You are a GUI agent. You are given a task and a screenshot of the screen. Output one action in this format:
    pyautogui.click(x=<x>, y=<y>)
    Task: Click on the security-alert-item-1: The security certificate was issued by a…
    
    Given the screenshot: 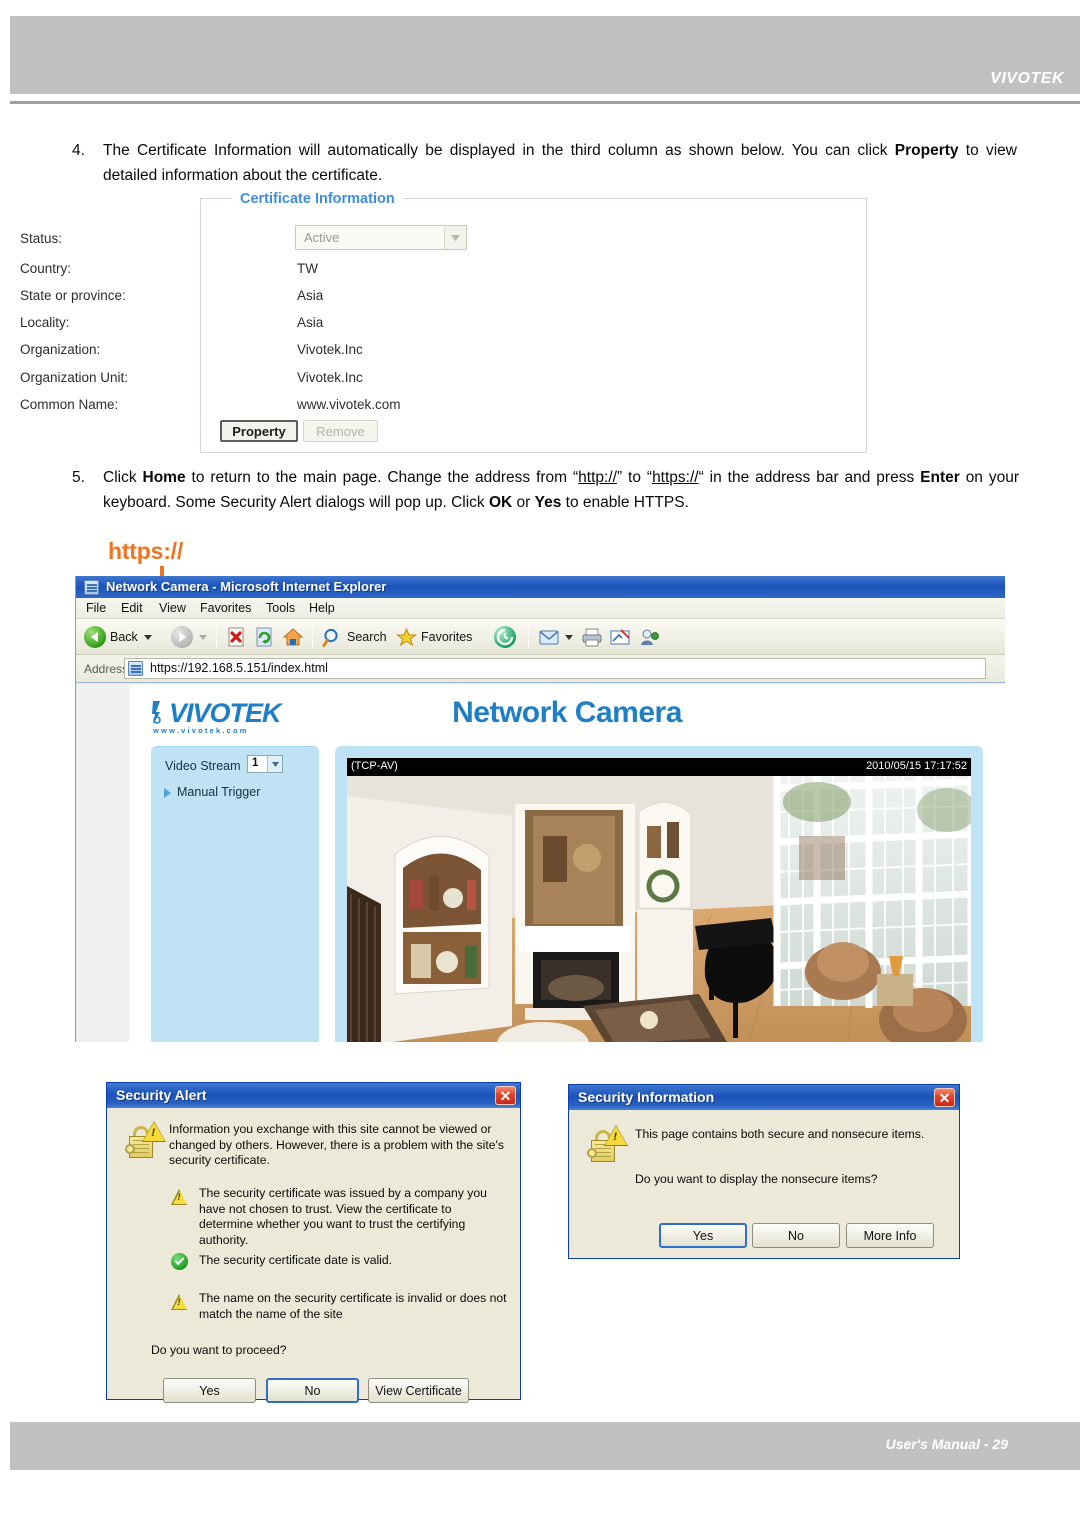 What is the action you would take?
    pyautogui.click(x=343, y=1216)
    